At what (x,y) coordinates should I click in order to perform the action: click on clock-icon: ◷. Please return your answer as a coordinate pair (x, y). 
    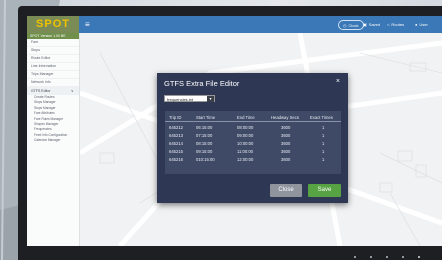
    Looking at the image, I should click on (345, 25).